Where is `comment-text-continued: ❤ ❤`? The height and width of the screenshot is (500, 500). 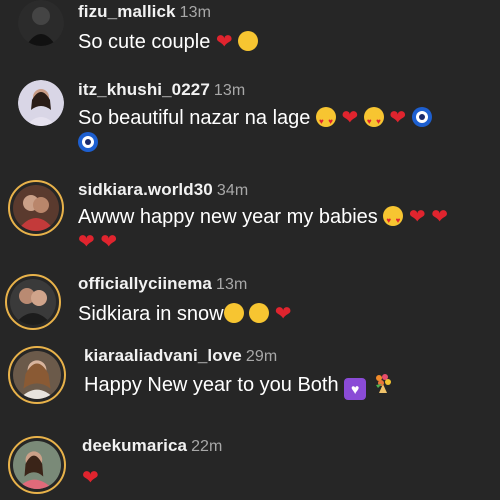
comment-text-continued: ❤ ❤ is located at coordinates (97, 241).